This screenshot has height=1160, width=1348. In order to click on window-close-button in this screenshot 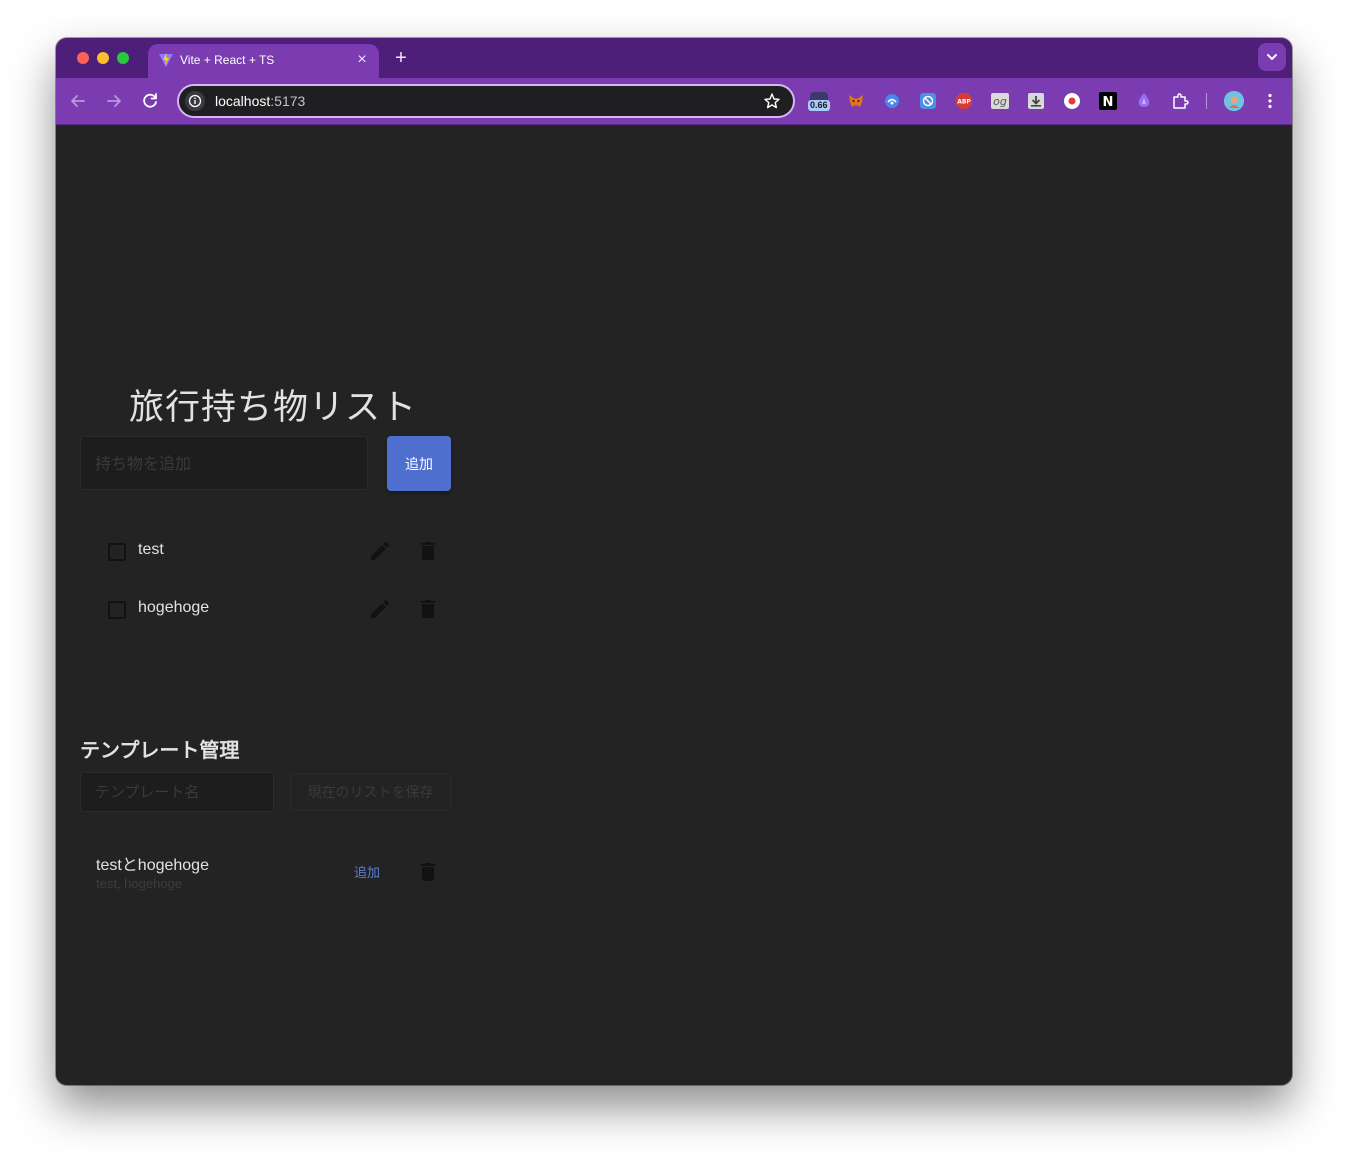, I will do `click(83, 58)`.